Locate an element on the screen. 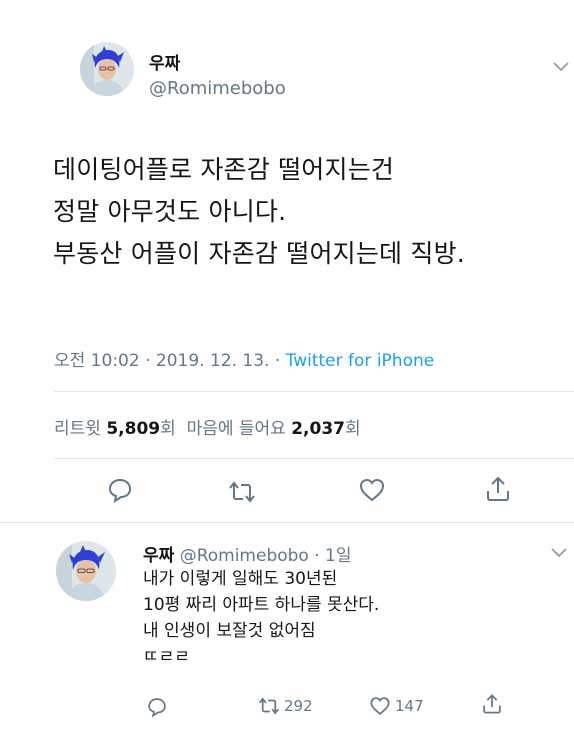 This screenshot has width=574, height=741. user-handle: @Romimebobo · 1일 is located at coordinates (266, 556).